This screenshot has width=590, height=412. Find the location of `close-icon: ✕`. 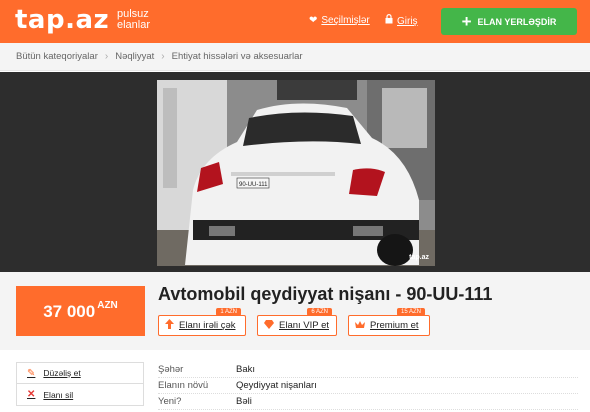

close-icon: ✕ is located at coordinates (31, 394).